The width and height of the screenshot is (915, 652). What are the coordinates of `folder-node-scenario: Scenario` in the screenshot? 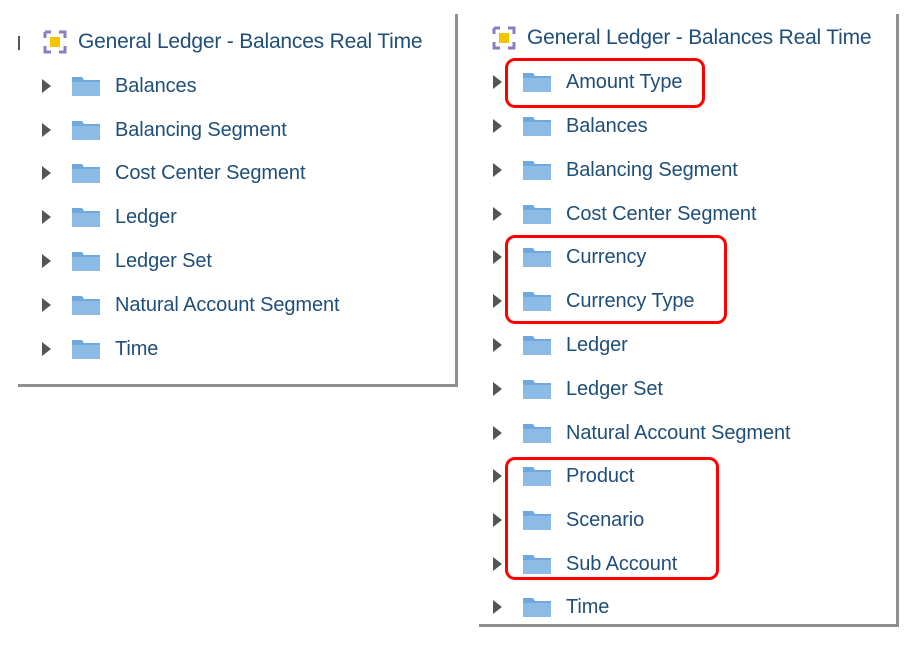 It's located at (568, 520).